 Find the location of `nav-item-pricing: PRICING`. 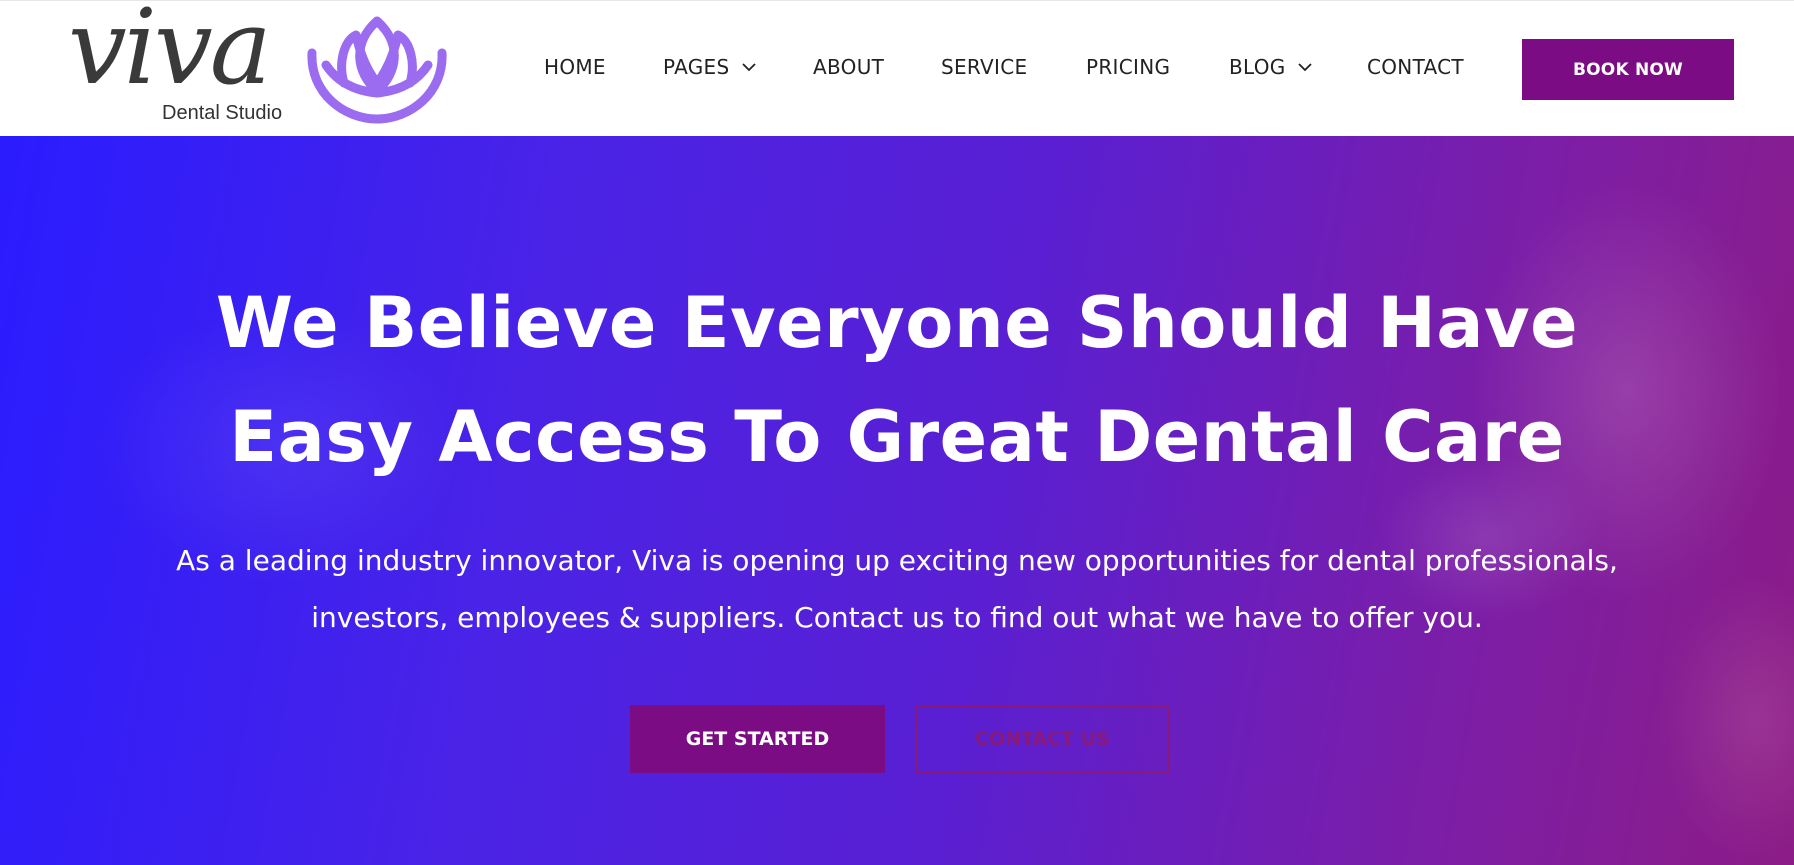

nav-item-pricing: PRICING is located at coordinates (1128, 67).